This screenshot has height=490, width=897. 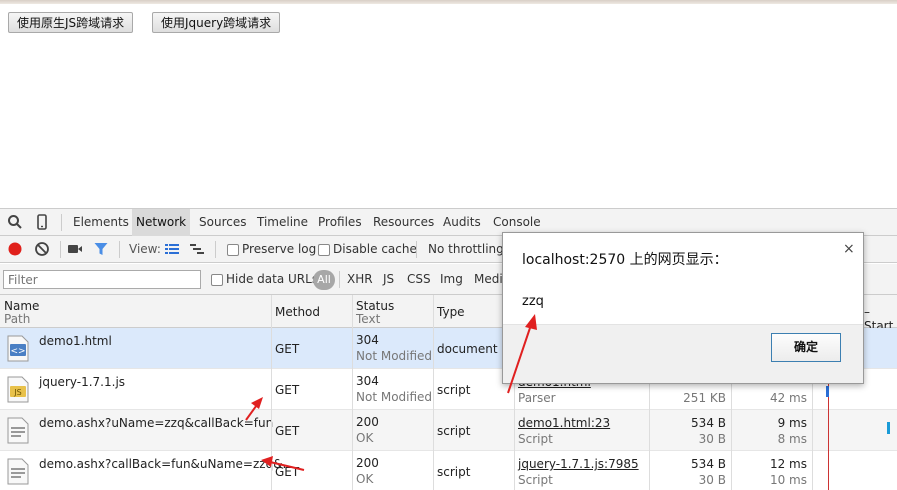 I want to click on alert-dialog: localhost:2570 上的网页显示： × zzq 确定, so click(x=683, y=308).